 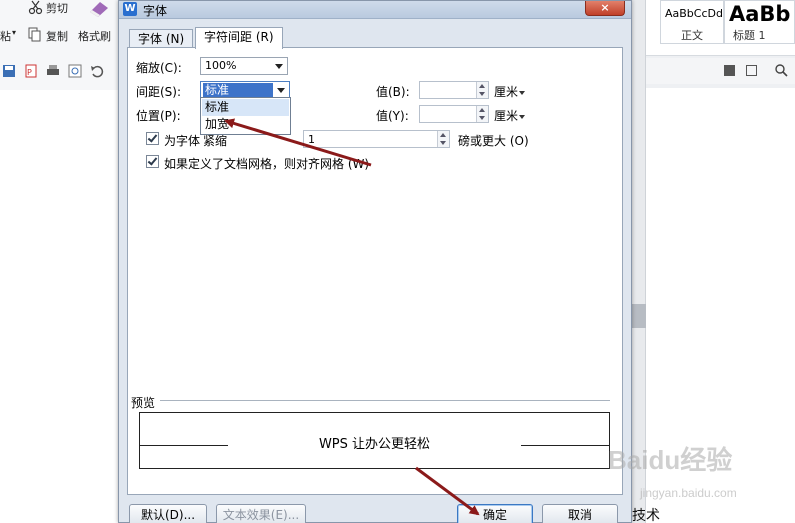 What do you see at coordinates (57, 8) in the screenshot?
I see `cut-button: 剪切` at bounding box center [57, 8].